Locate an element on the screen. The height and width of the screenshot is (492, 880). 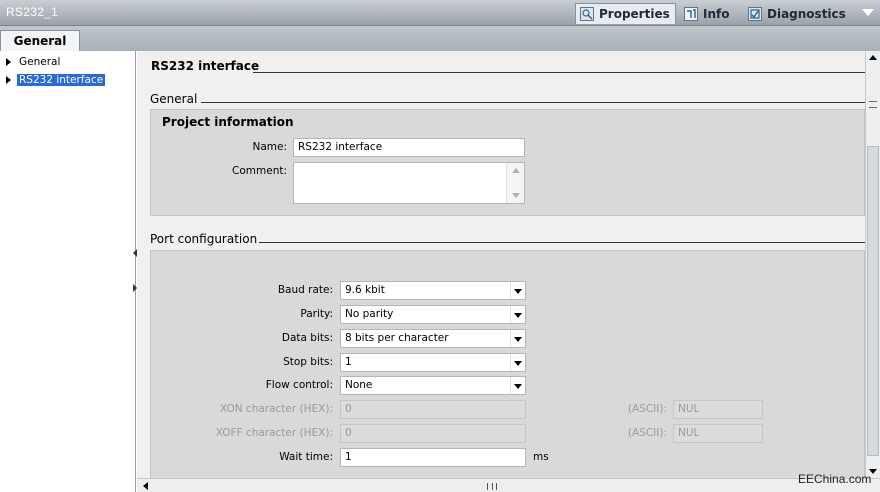
name-field: RS232 interface is located at coordinates (409, 147).